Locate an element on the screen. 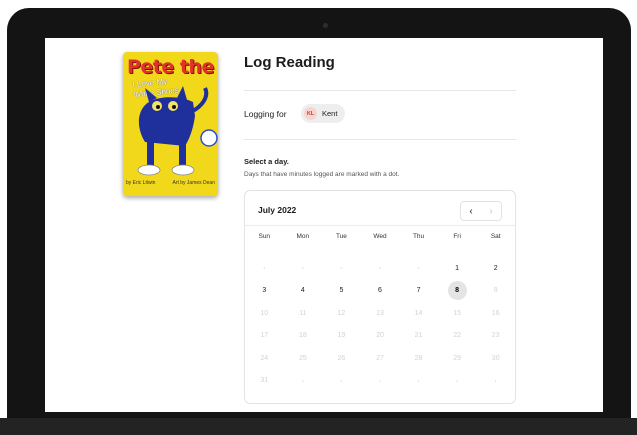 Image resolution: width=637 pixels, height=435 pixels. calendar-day-number: 5 is located at coordinates (341, 291).